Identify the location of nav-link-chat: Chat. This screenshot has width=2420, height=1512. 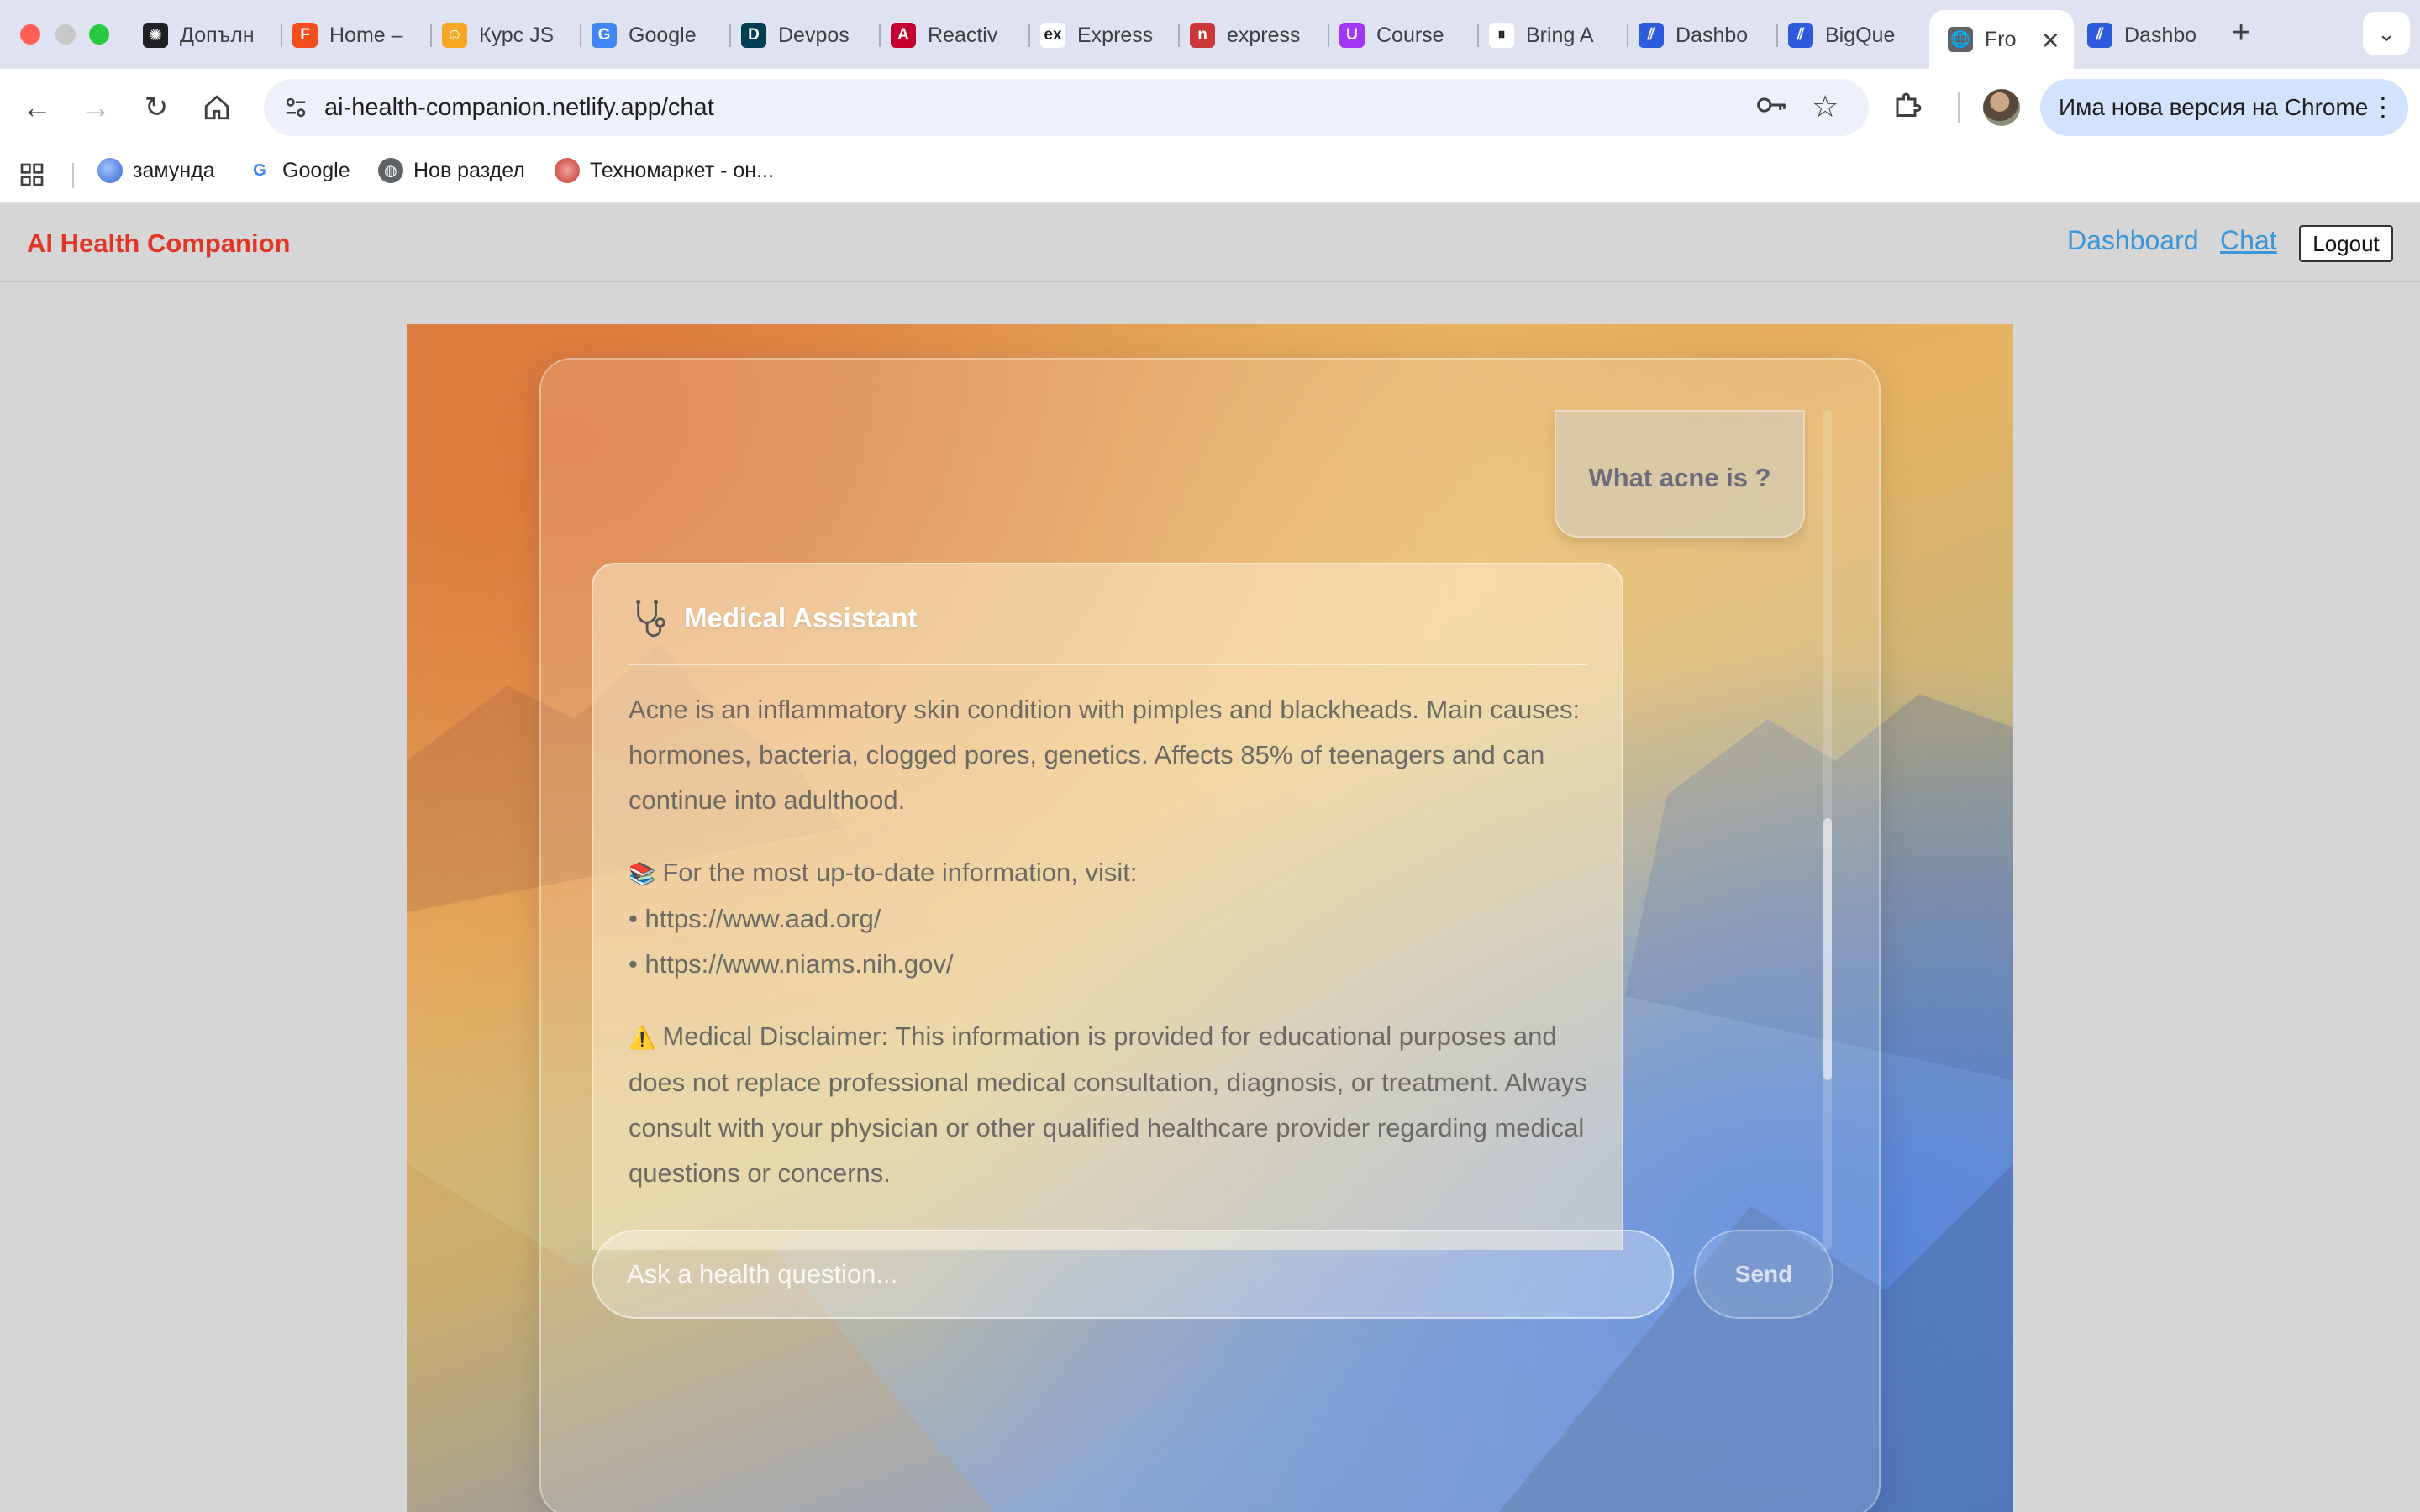
(2248, 240).